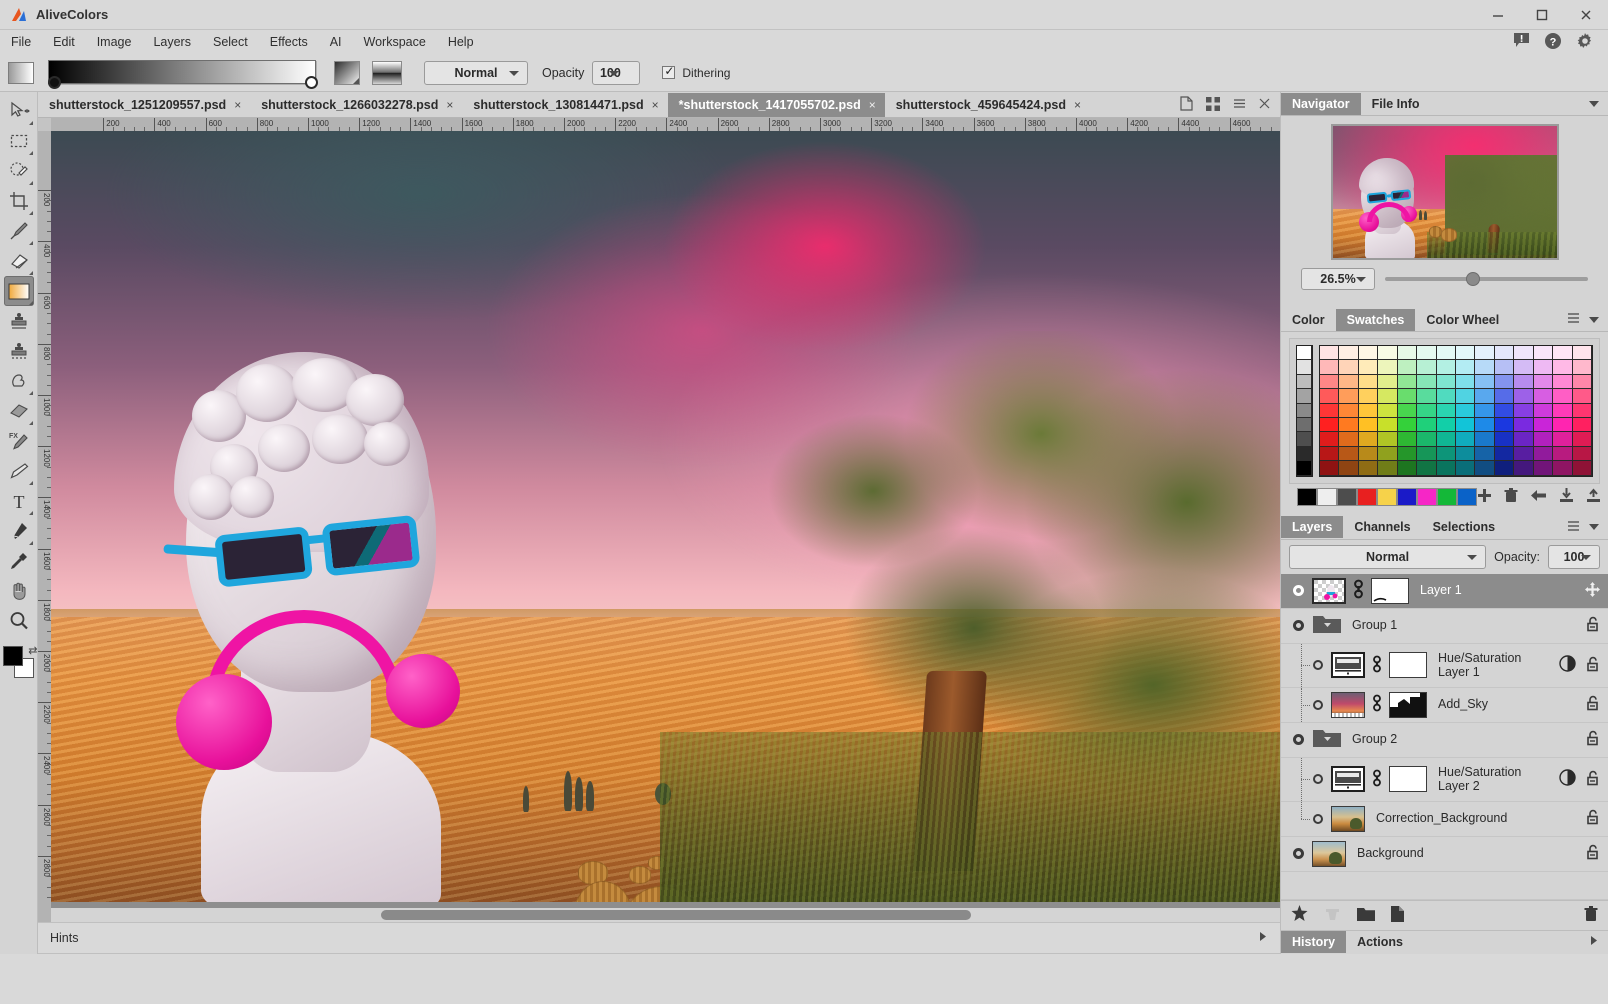  What do you see at coordinates (19, 471) in the screenshot?
I see `history-brush-tool` at bounding box center [19, 471].